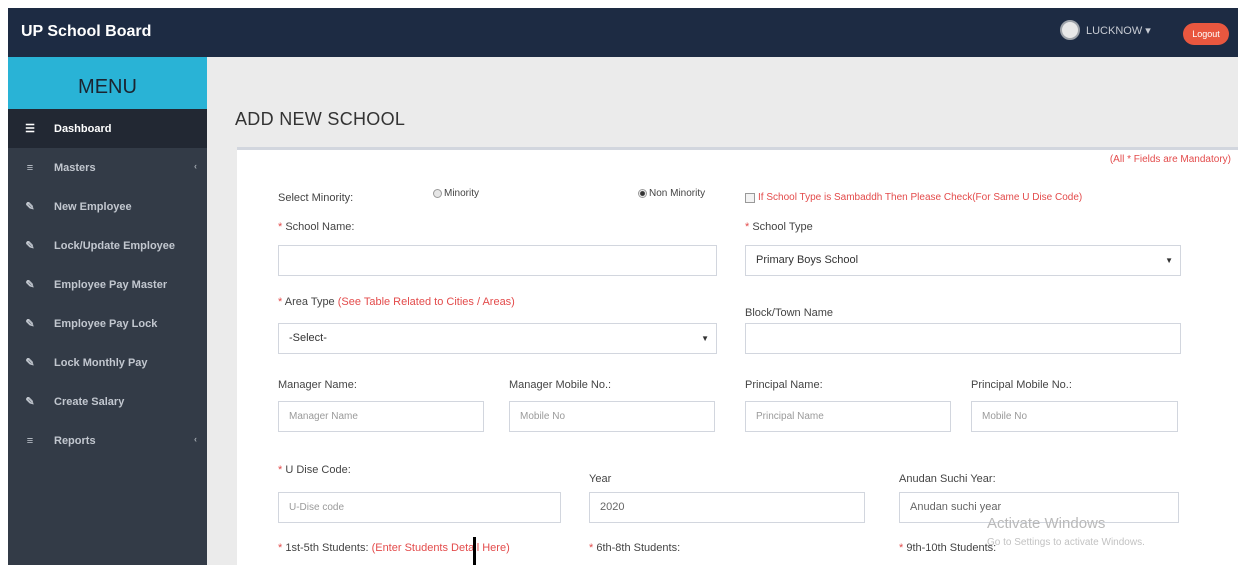 This screenshot has width=1244, height=565. I want to click on school-name-label: * School Name:, so click(316, 227).